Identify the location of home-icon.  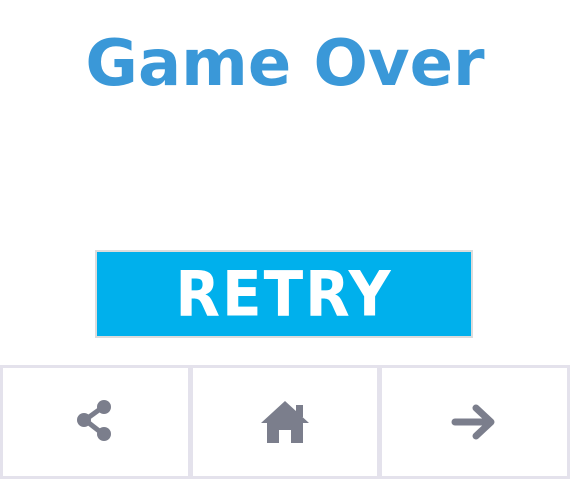
(285, 422).